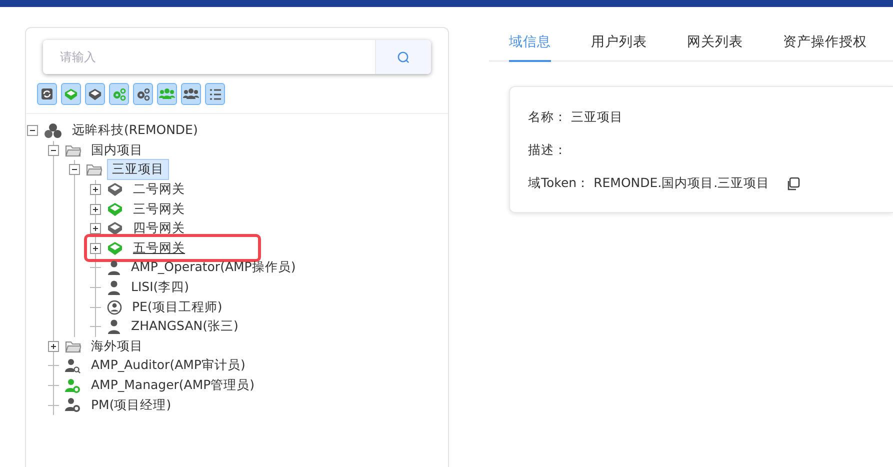  I want to click on tree-node-label: 三亚项目, so click(138, 169).